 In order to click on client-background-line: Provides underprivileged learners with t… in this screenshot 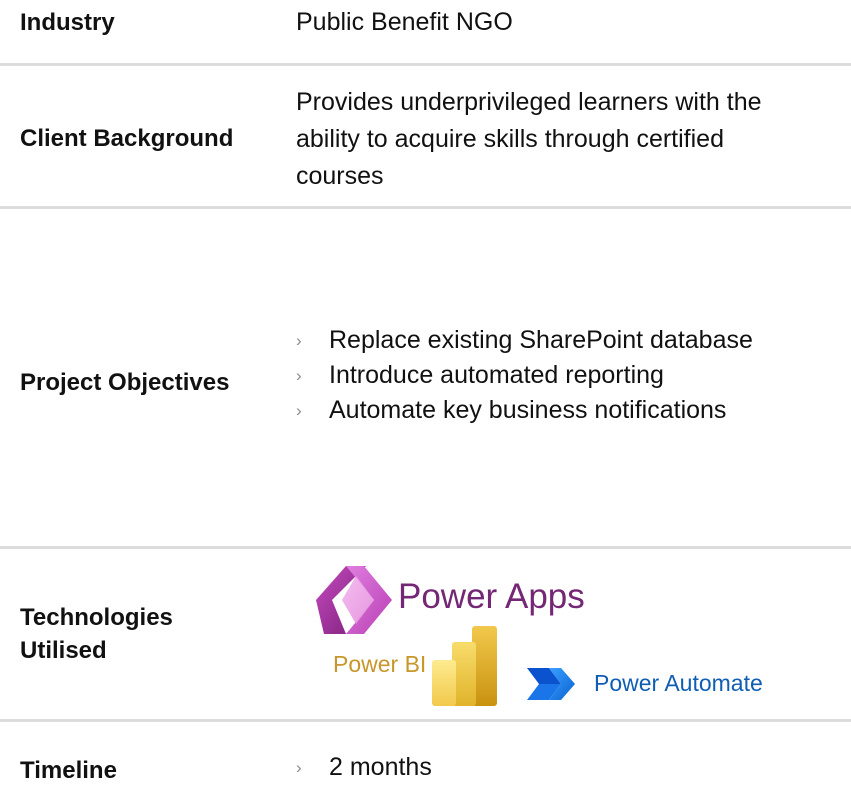, I will do `click(529, 102)`.